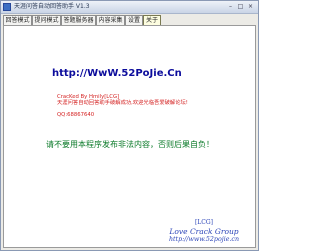 Image resolution: width=320 pixels, height=251 pixels. What do you see at coordinates (130, 144) in the screenshot?
I see `warning-text: 请不要用本程序发布非法内容，否则后果自负！` at bounding box center [130, 144].